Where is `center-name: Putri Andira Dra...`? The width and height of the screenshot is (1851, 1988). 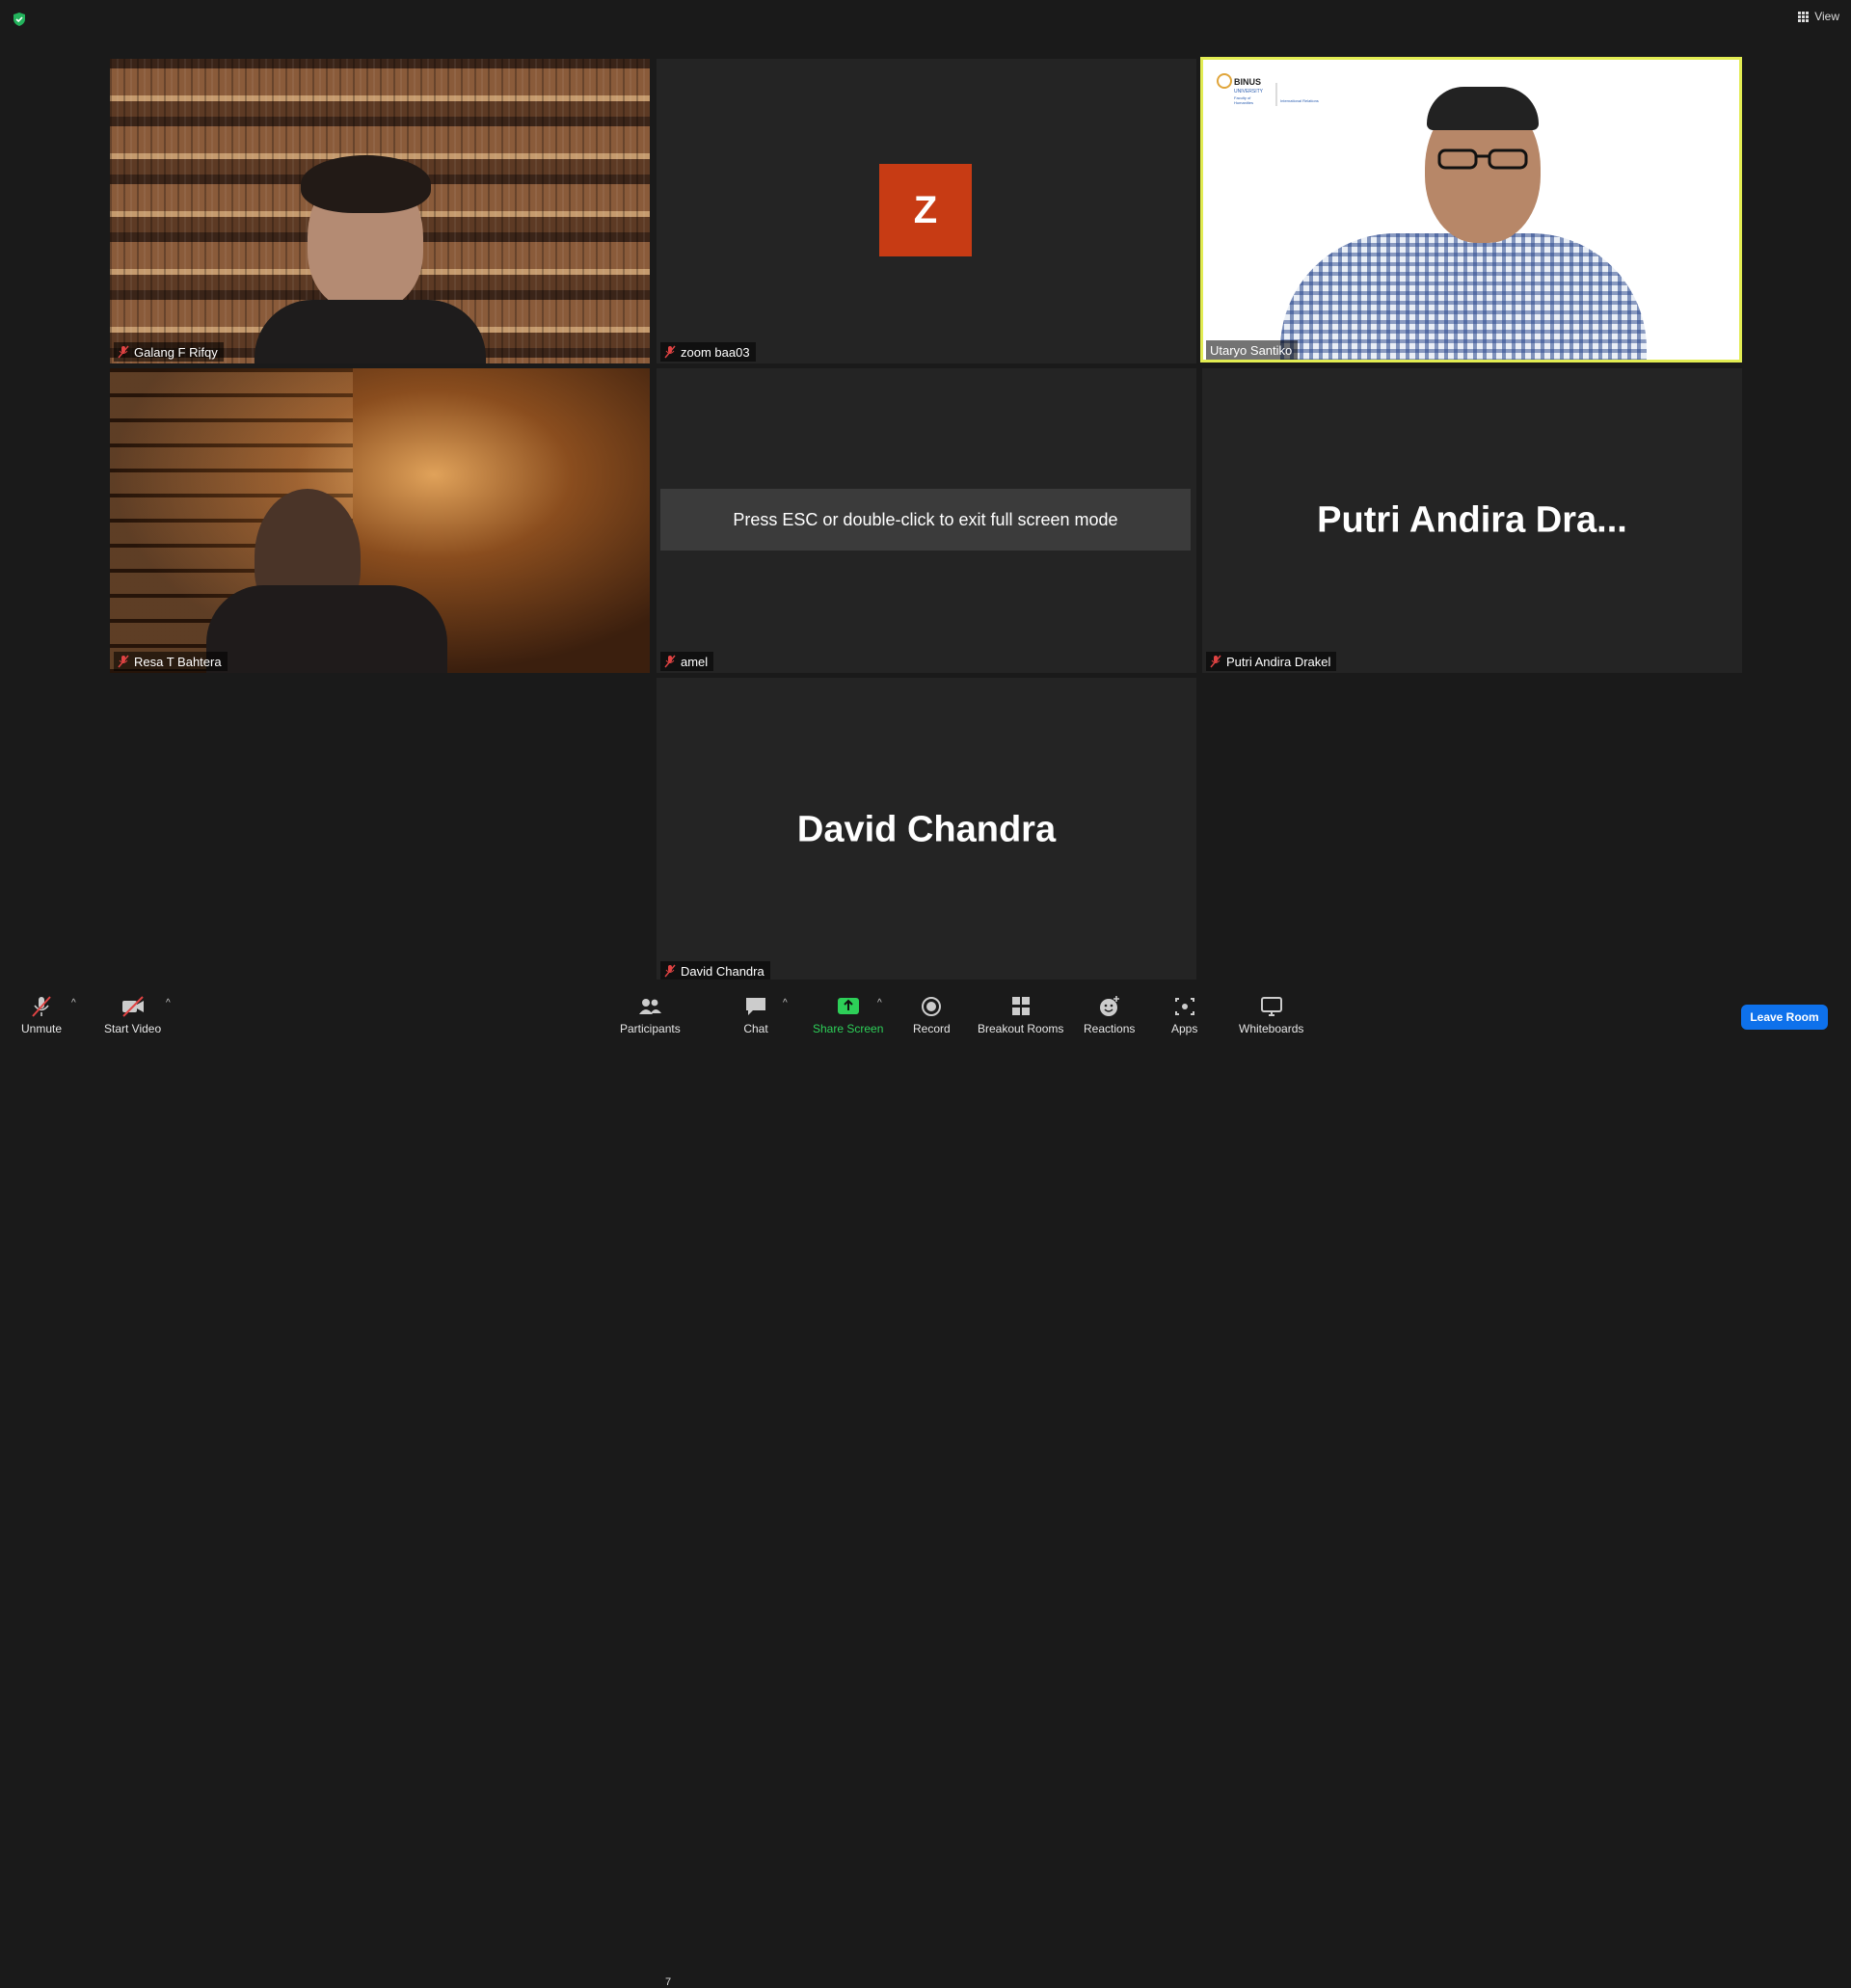
center-name: Putri Andira Dra... is located at coordinates (1472, 520).